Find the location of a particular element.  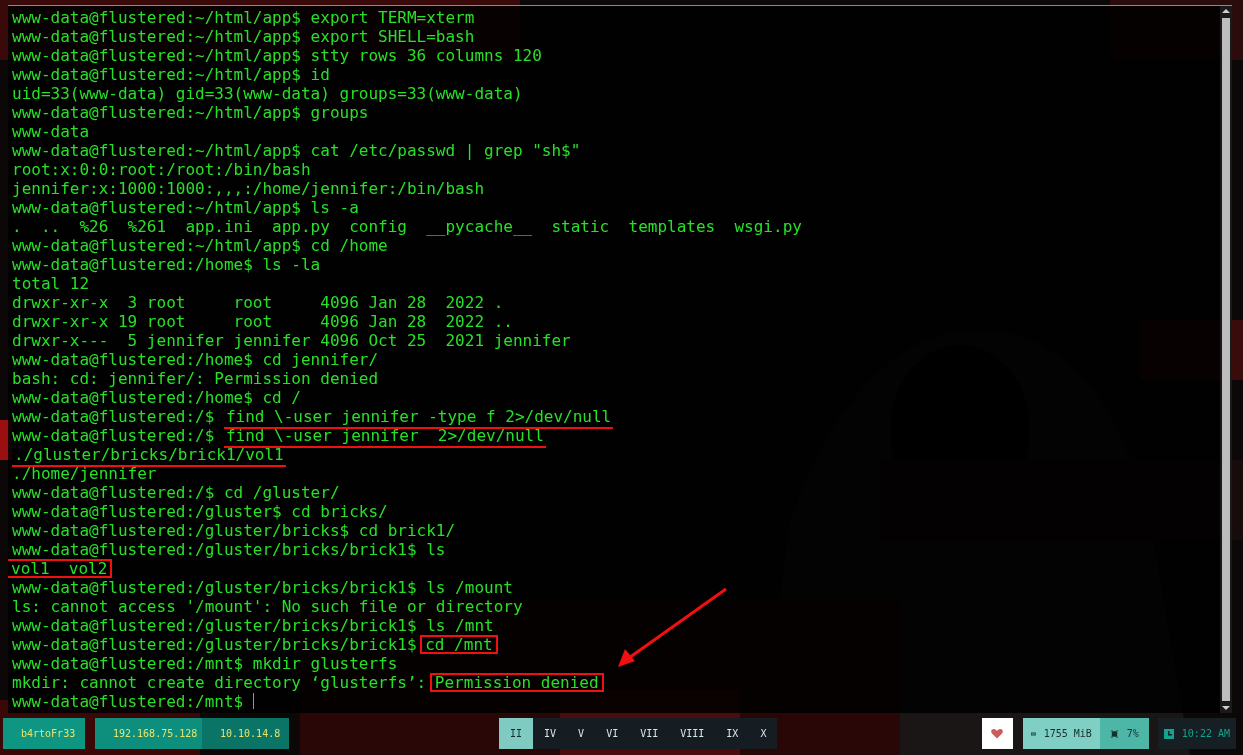

underlined-text: find \-user jennifer 2>/dev/null is located at coordinates (384, 437).